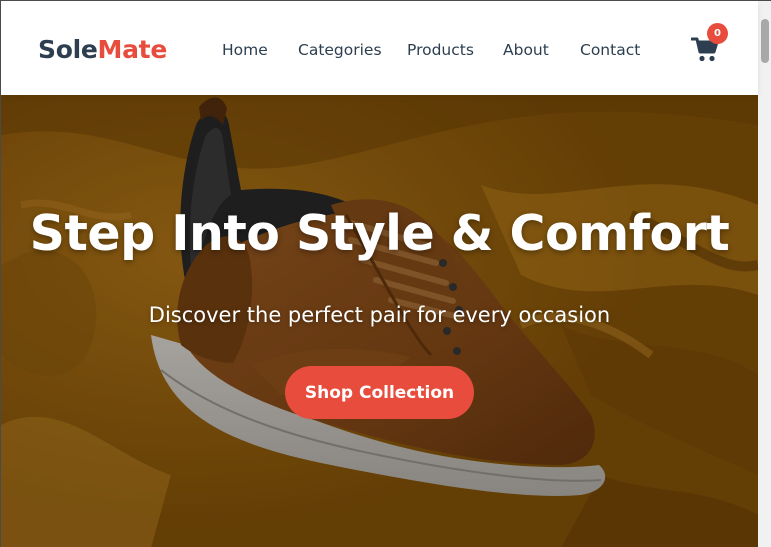 The width and height of the screenshot is (771, 547). Describe the element at coordinates (765, 41) in the screenshot. I see `scrollbar-thumb` at that location.